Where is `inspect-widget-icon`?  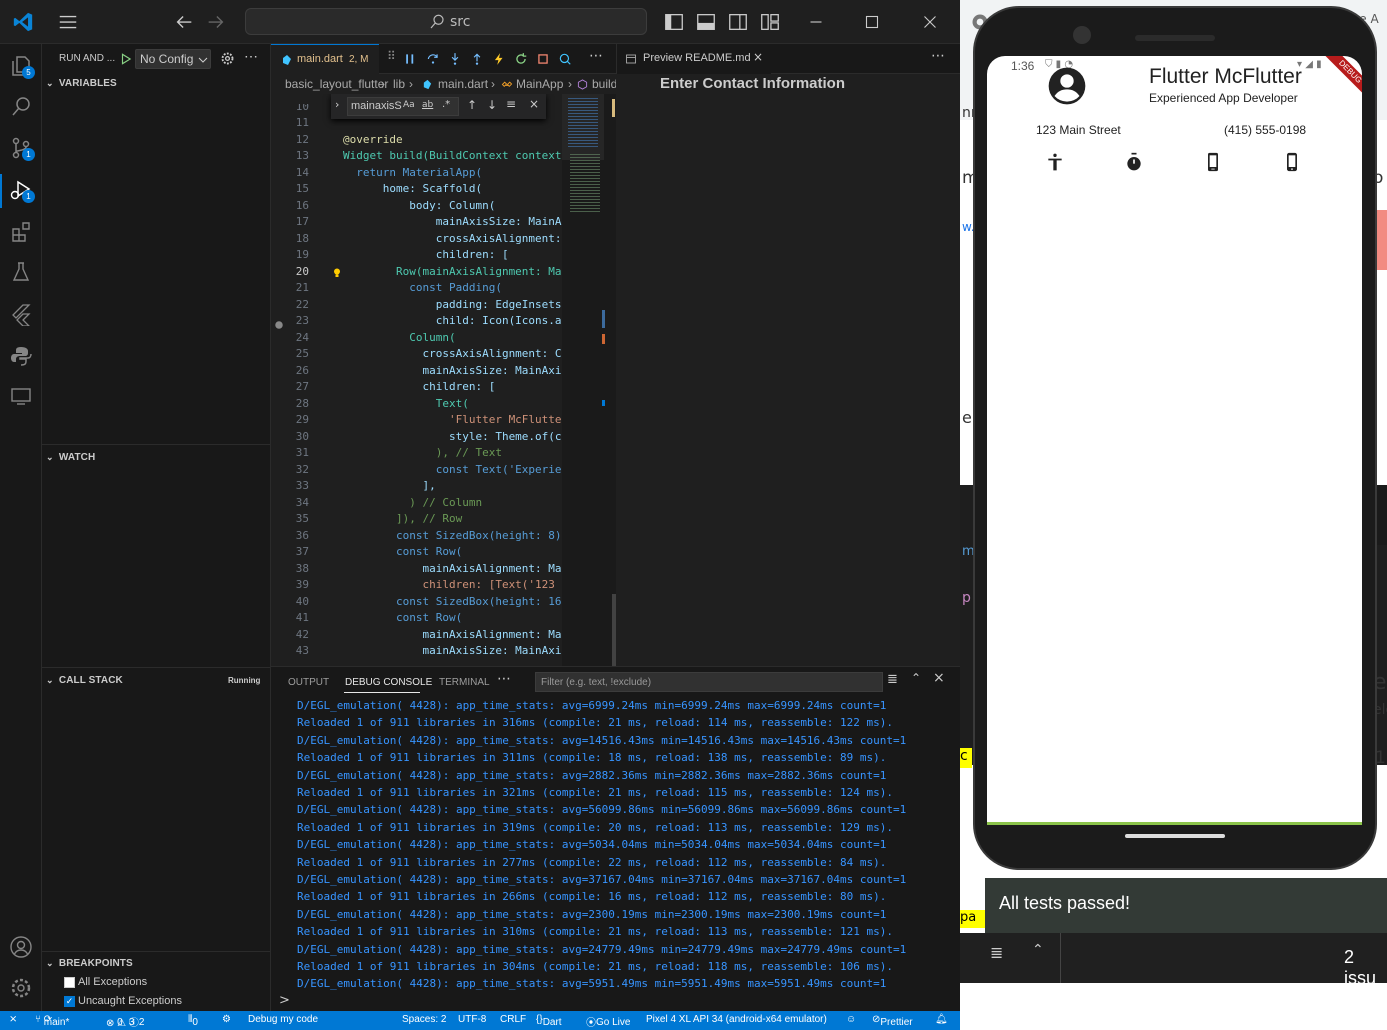 inspect-widget-icon is located at coordinates (565, 59).